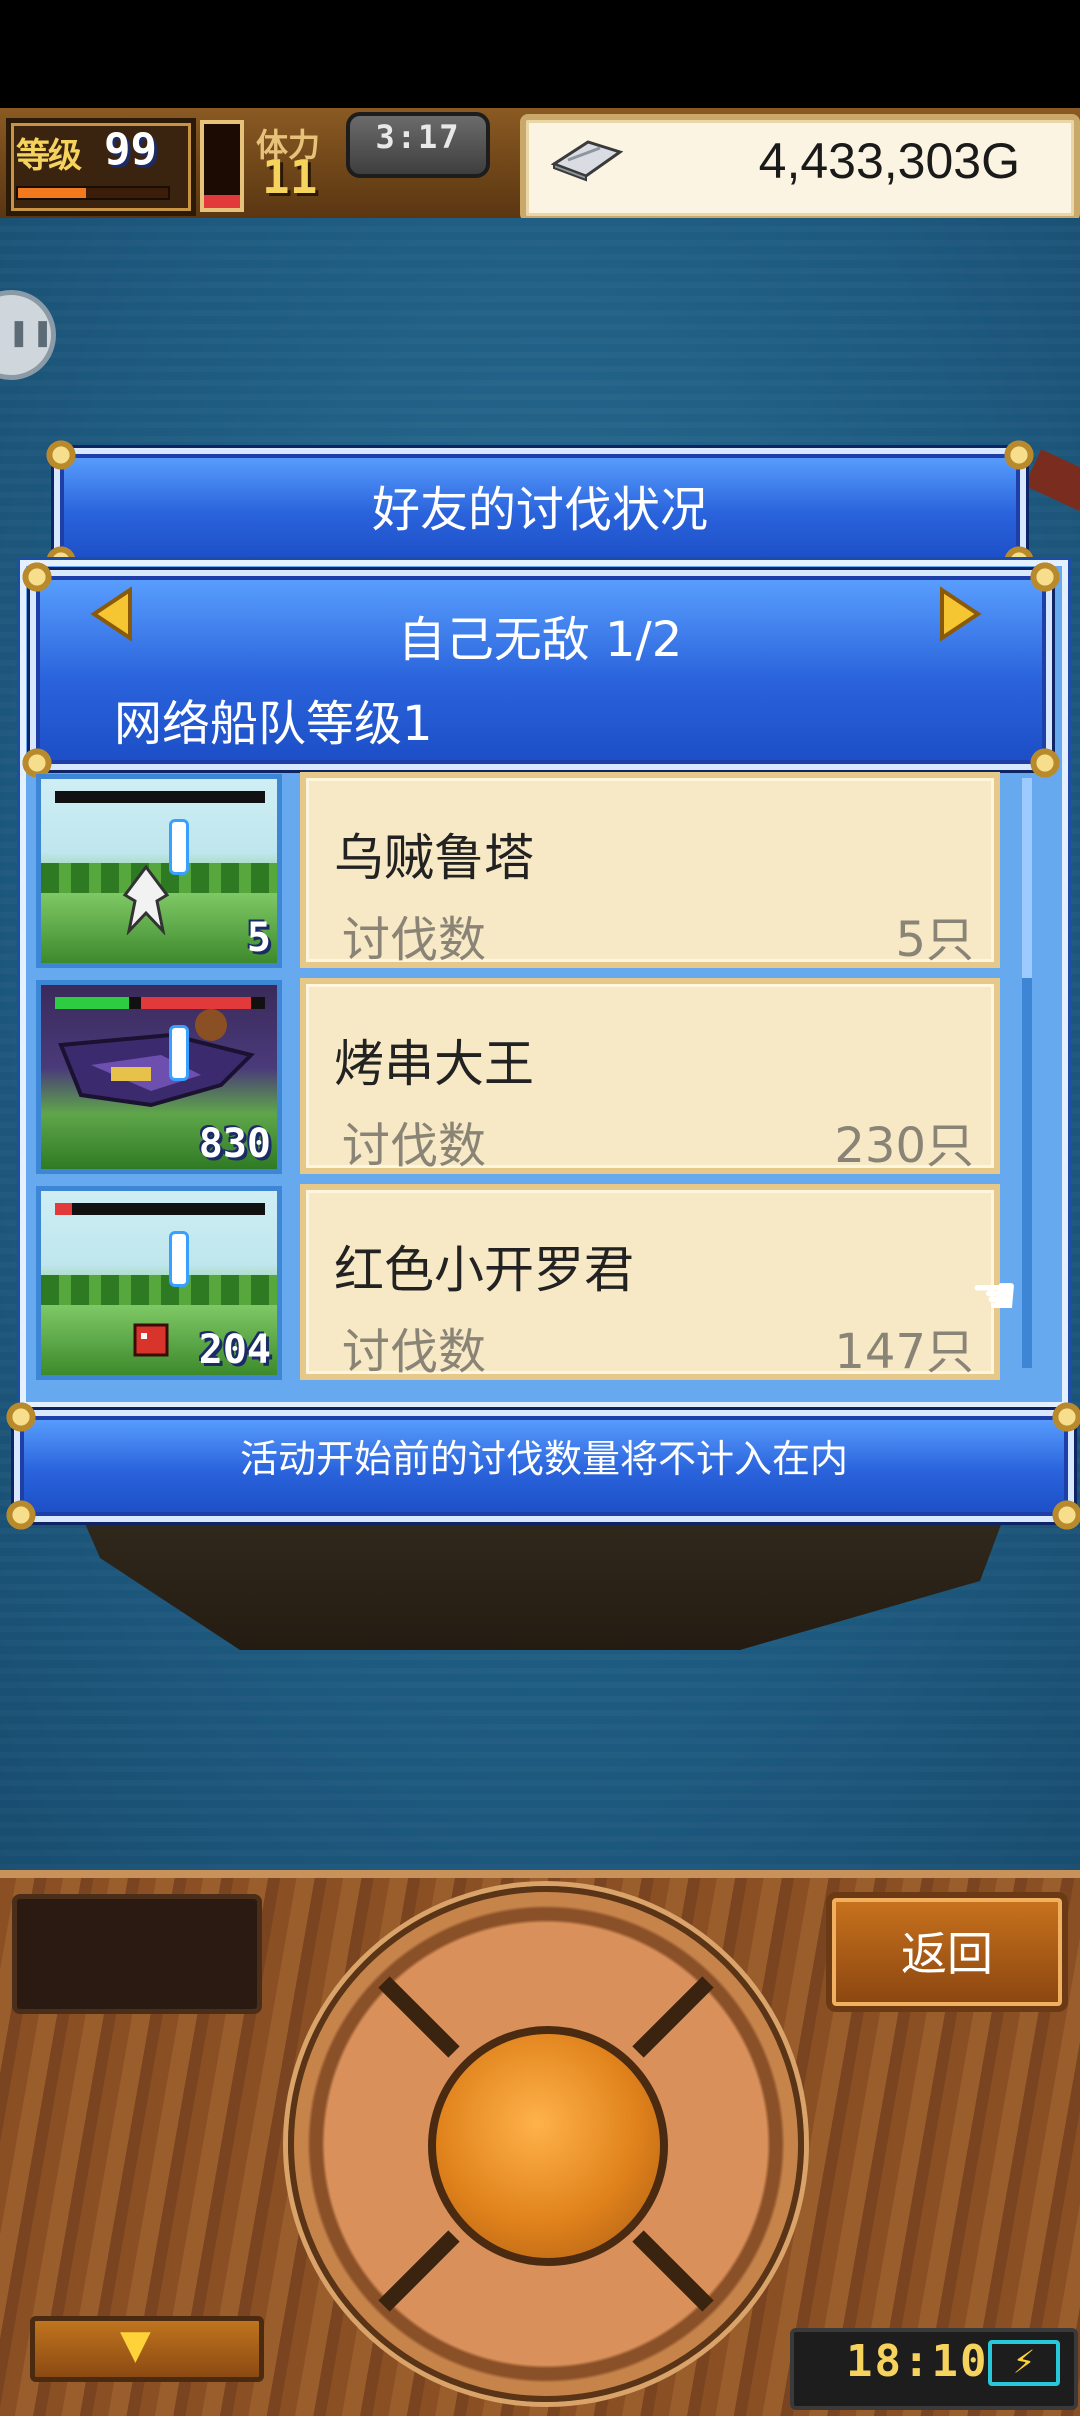 The image size is (1080, 2416). What do you see at coordinates (540, 54) in the screenshot?
I see `status-bar` at bounding box center [540, 54].